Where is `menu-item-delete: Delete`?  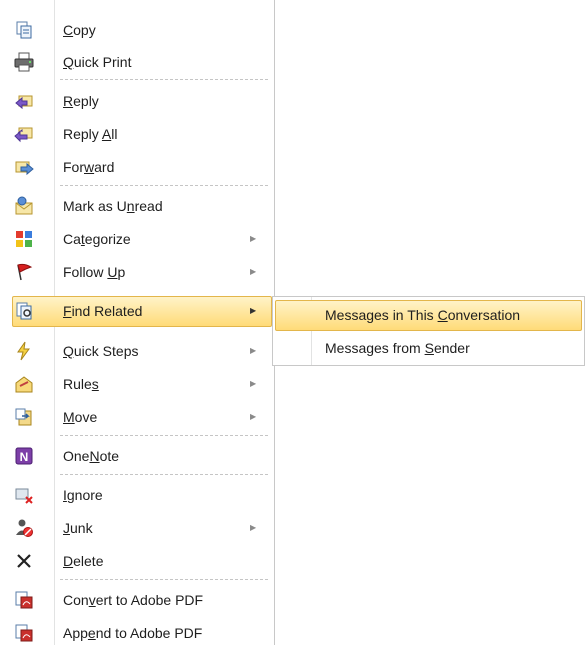
menu-item-delete: Delete is located at coordinates (137, 561).